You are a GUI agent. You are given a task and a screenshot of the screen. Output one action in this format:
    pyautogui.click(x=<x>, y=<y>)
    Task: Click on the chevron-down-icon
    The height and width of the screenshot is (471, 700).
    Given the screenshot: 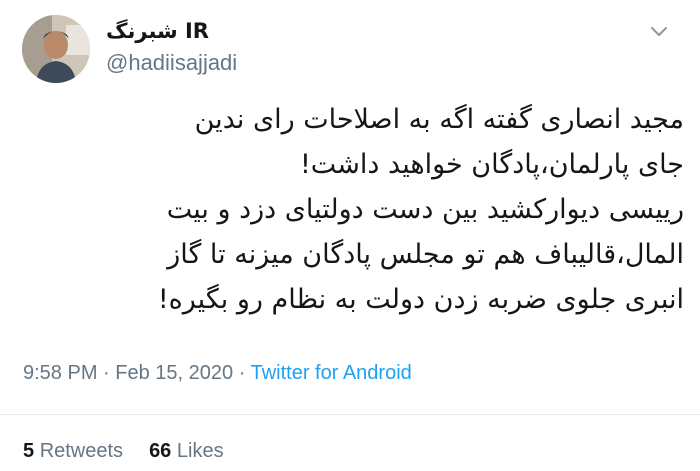 What is the action you would take?
    pyautogui.click(x=659, y=31)
    